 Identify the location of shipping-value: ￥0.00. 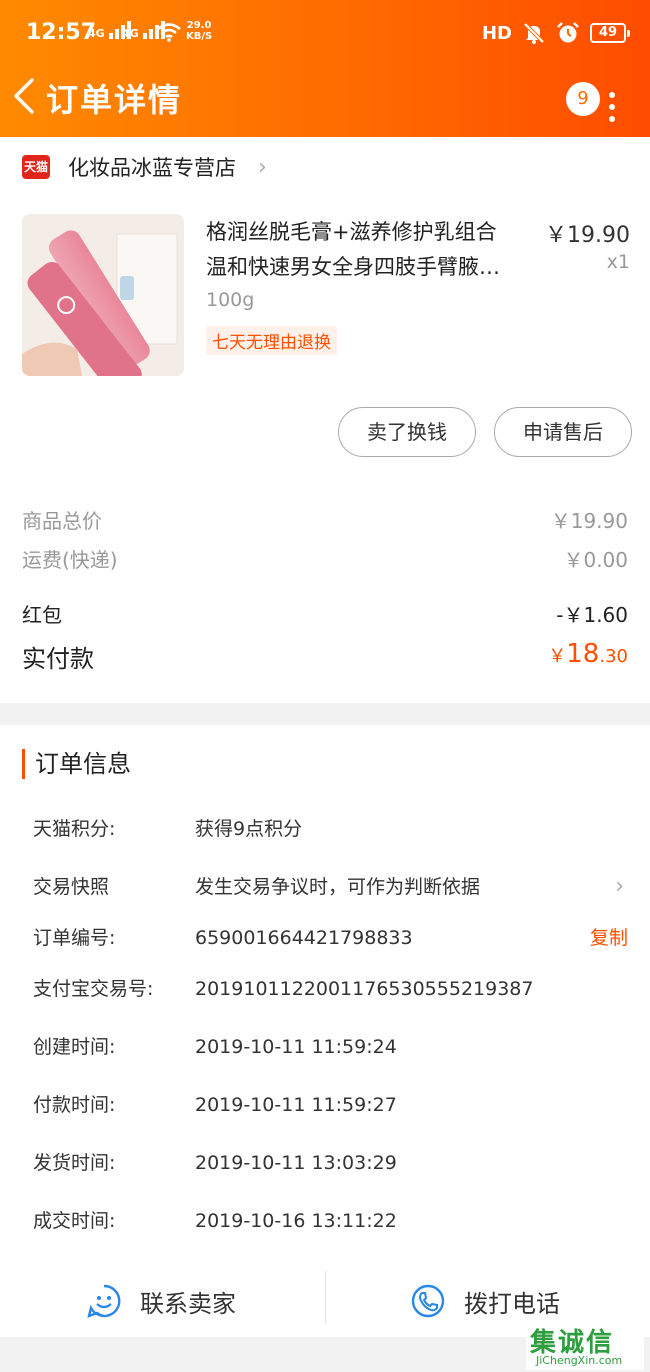
(595, 560).